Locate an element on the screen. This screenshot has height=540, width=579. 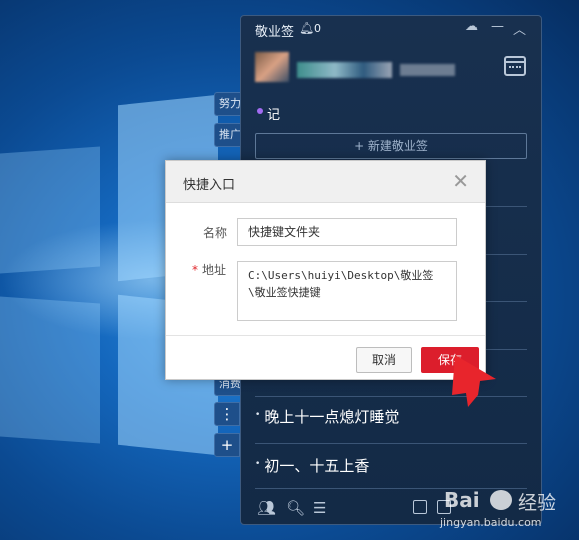
bell-icon: 🔔︎ is located at coordinates (306, 28).